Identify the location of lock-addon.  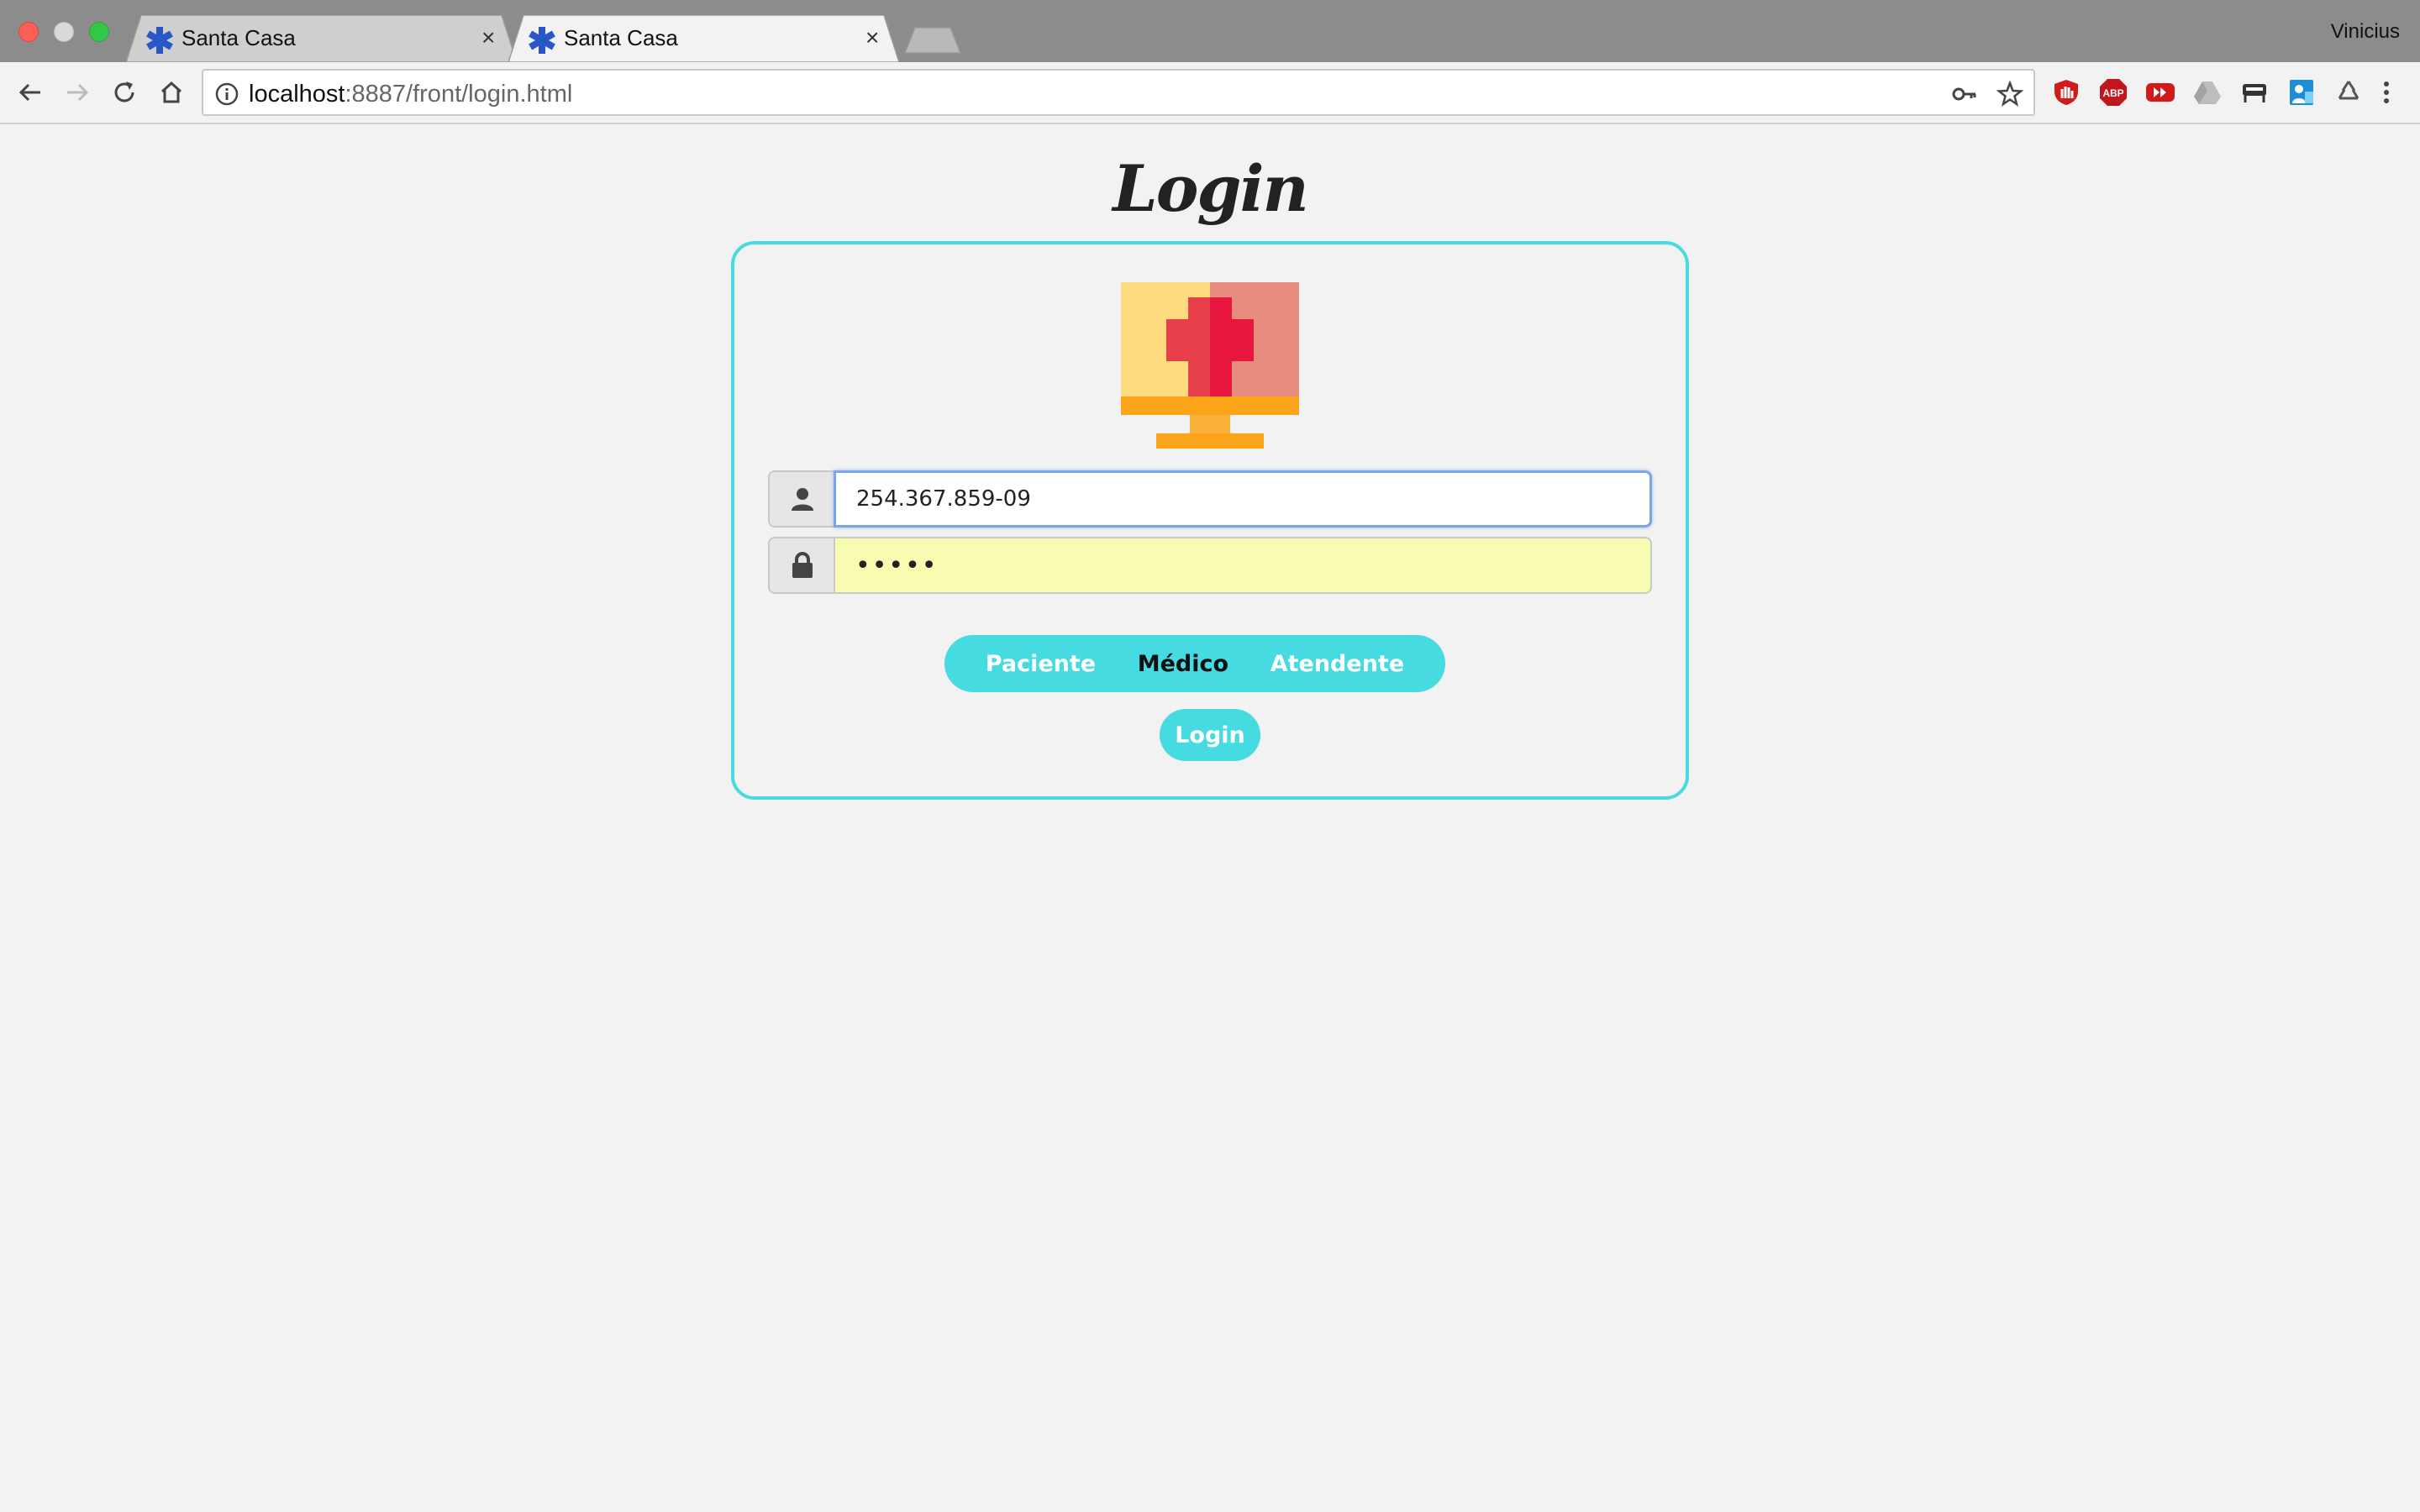
(801, 565).